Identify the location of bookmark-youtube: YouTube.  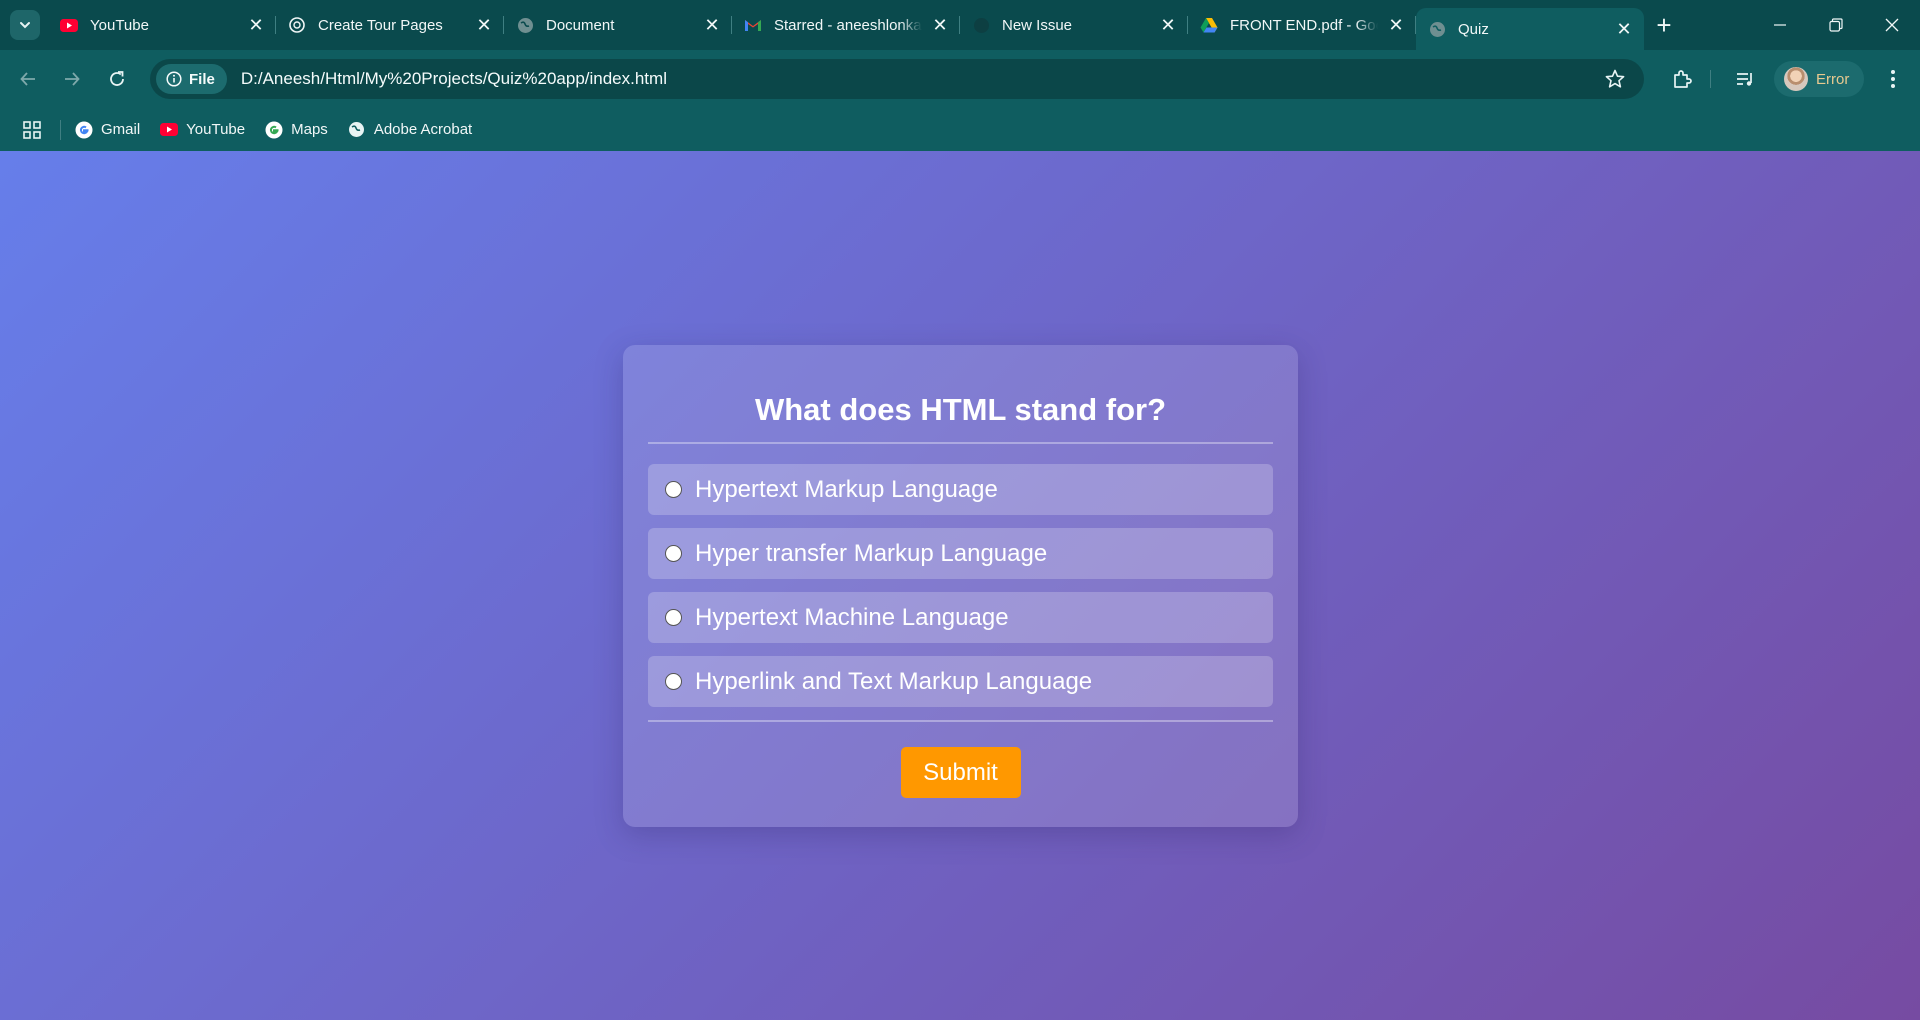
(202, 130).